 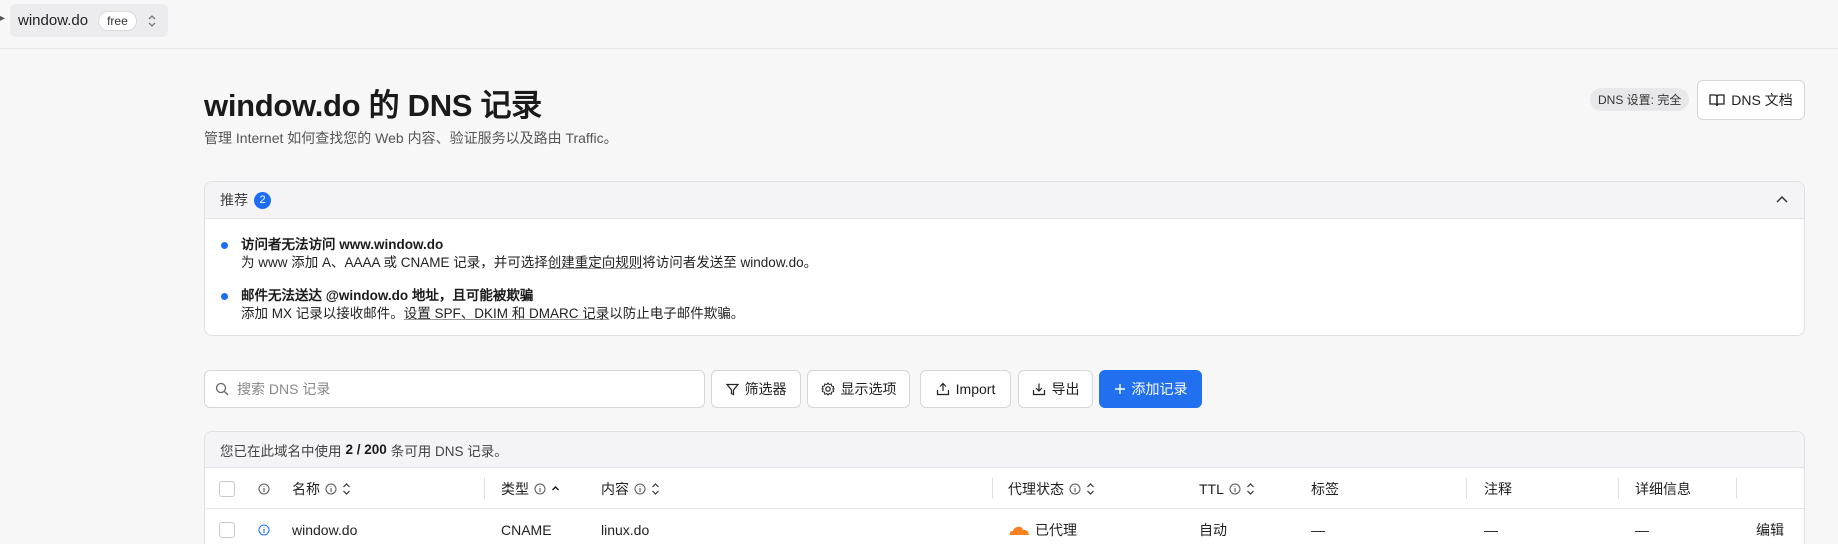 I want to click on filter-button: 筛选器, so click(x=756, y=389).